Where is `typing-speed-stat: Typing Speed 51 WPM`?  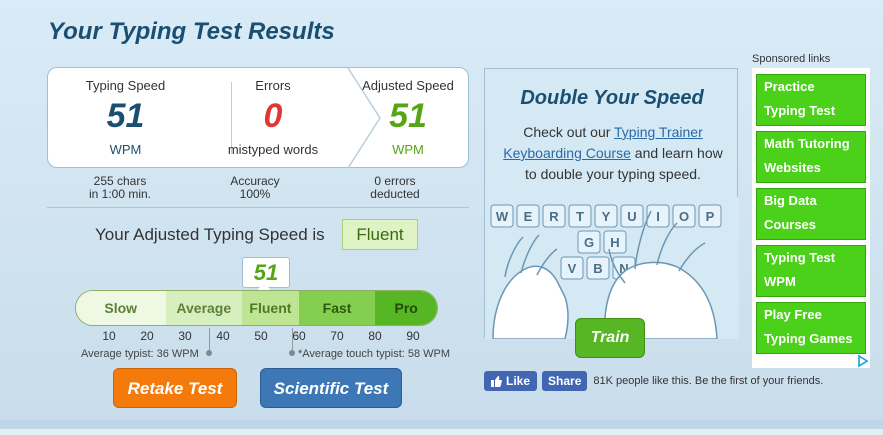 typing-speed-stat: Typing Speed 51 WPM is located at coordinates (125, 118).